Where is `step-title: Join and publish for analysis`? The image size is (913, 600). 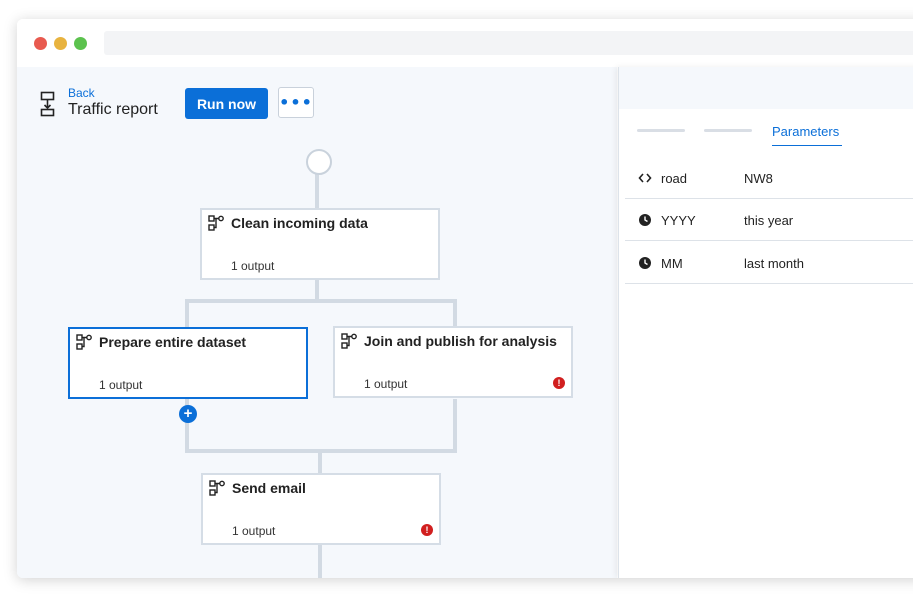
step-title: Join and publish for analysis is located at coordinates (460, 341).